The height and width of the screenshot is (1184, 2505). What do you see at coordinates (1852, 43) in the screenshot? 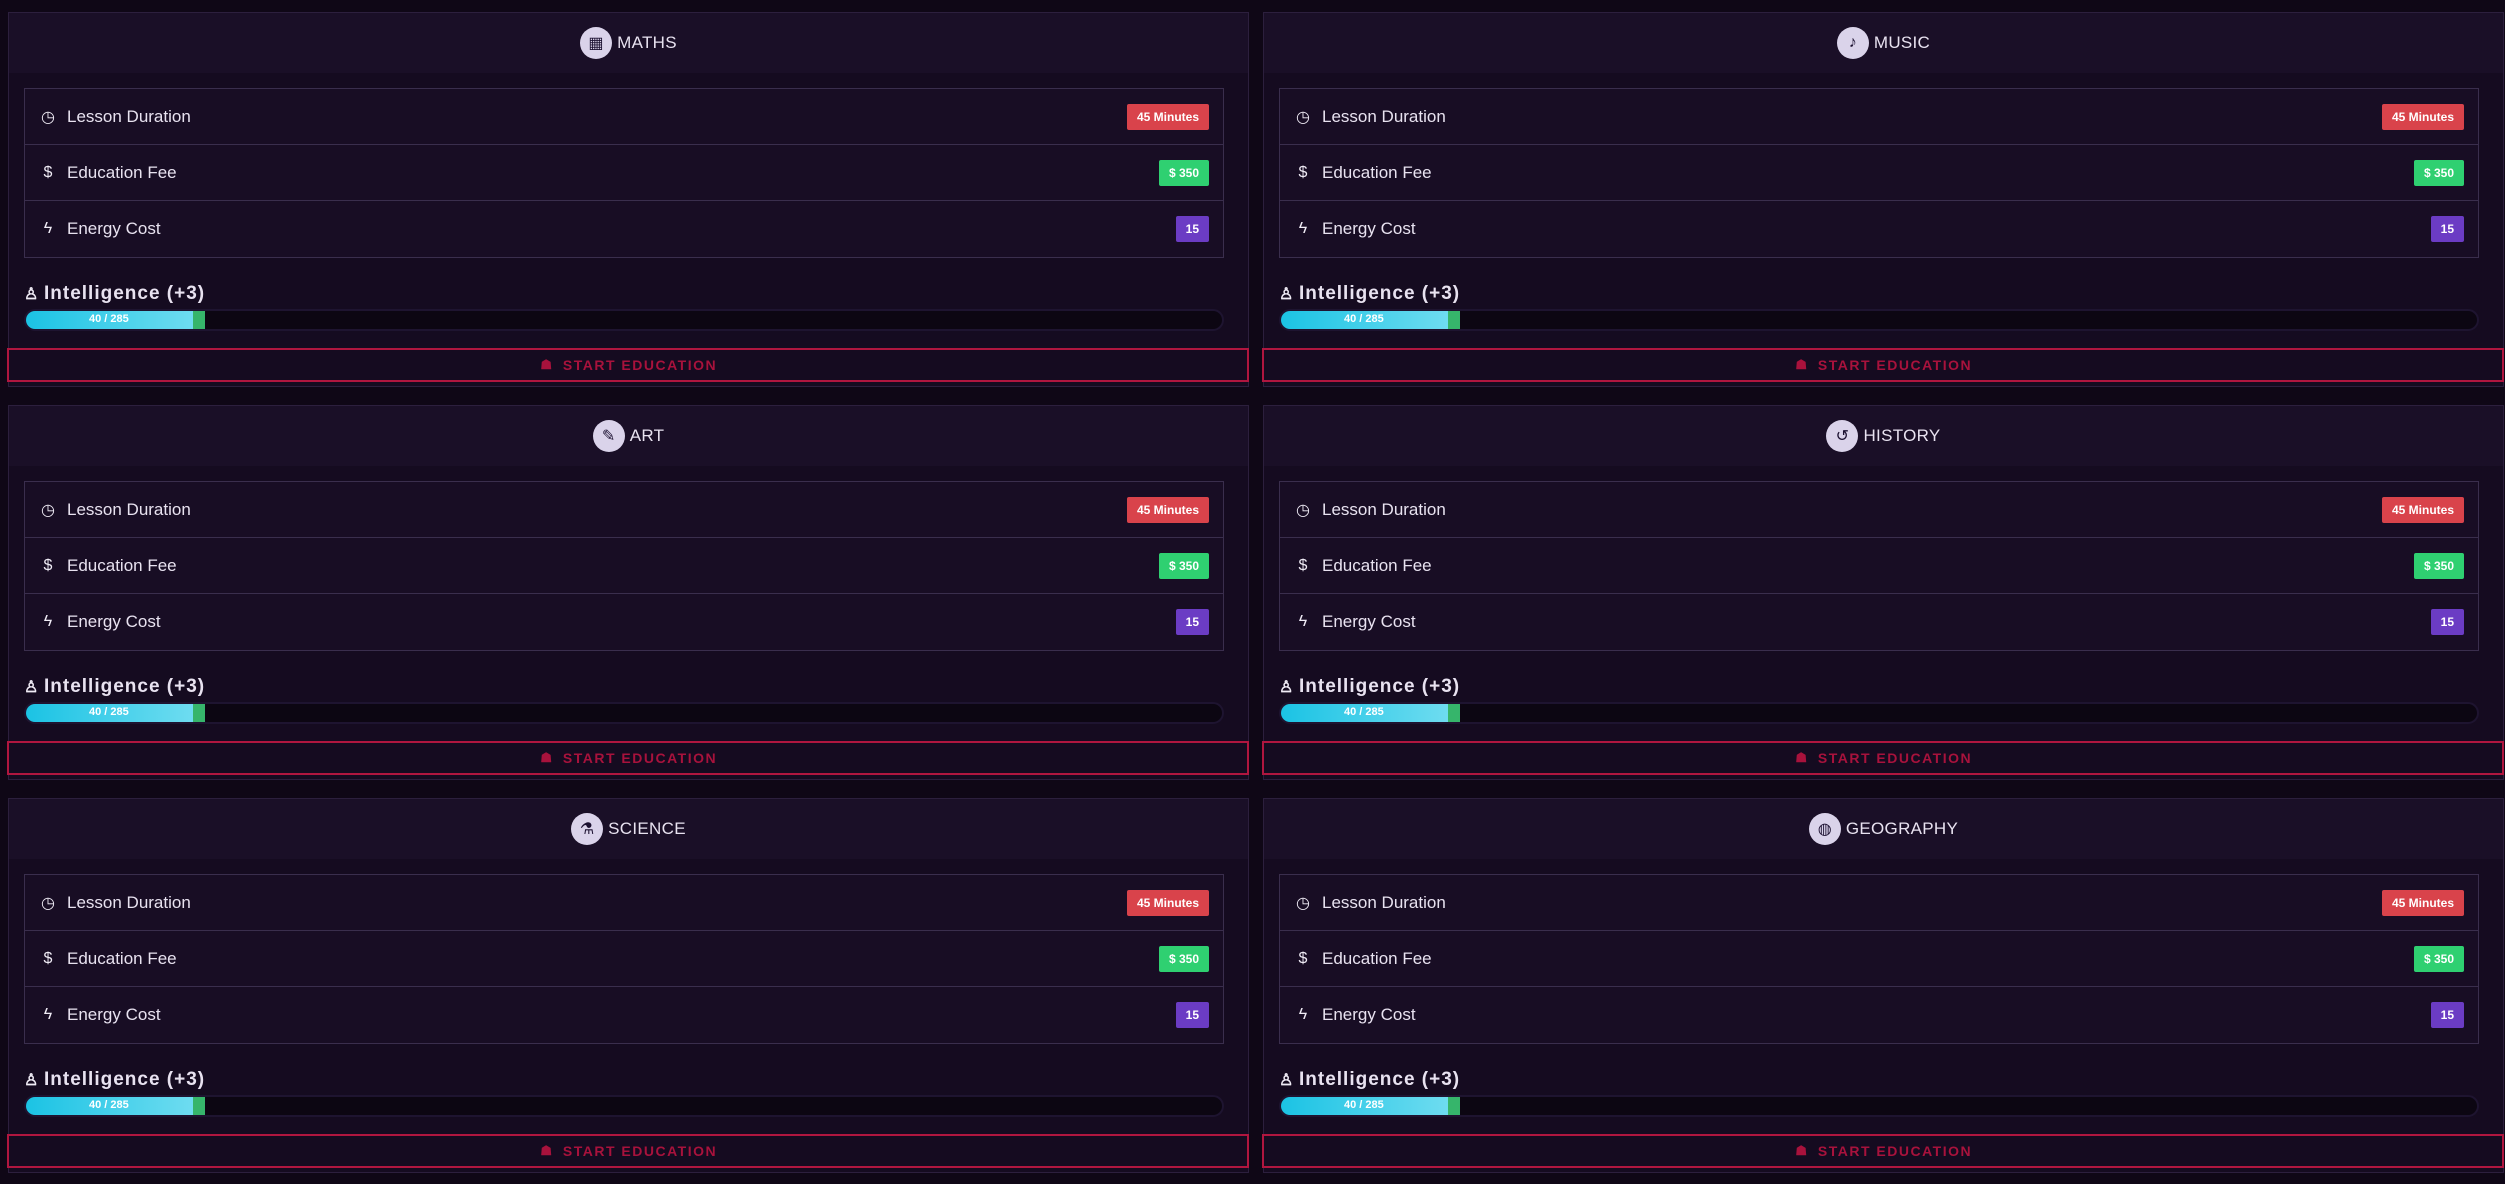
I see `music-icon: ♪` at bounding box center [1852, 43].